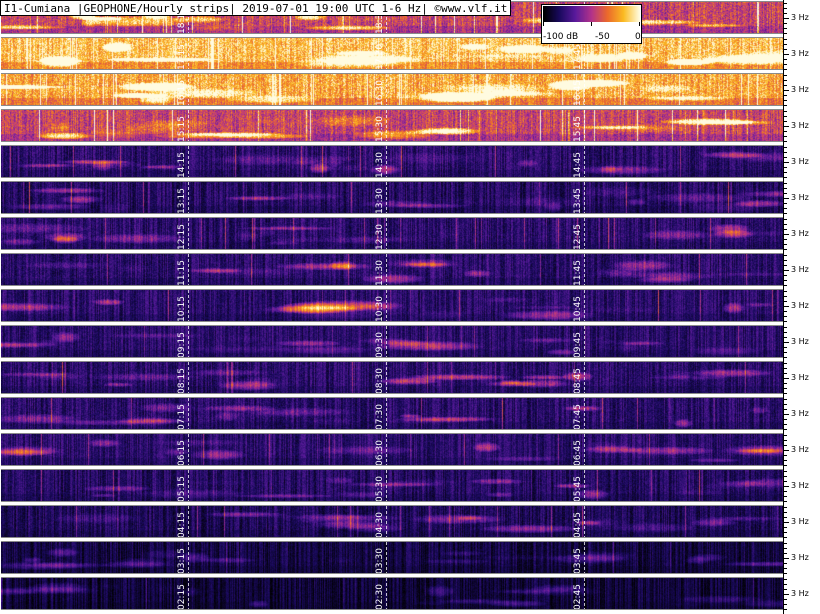 This screenshot has width=820, height=614. What do you see at coordinates (392, 269) in the screenshot?
I see `strip-hour-11: 11:15 11:30 11:45` at bounding box center [392, 269].